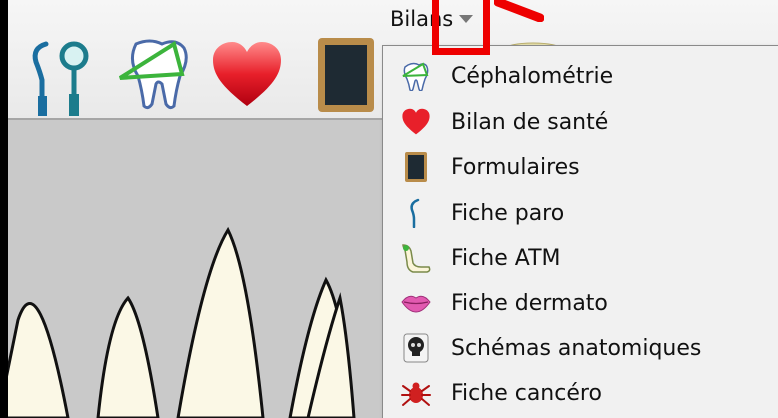  I want to click on jaw-icon, so click(416, 258).